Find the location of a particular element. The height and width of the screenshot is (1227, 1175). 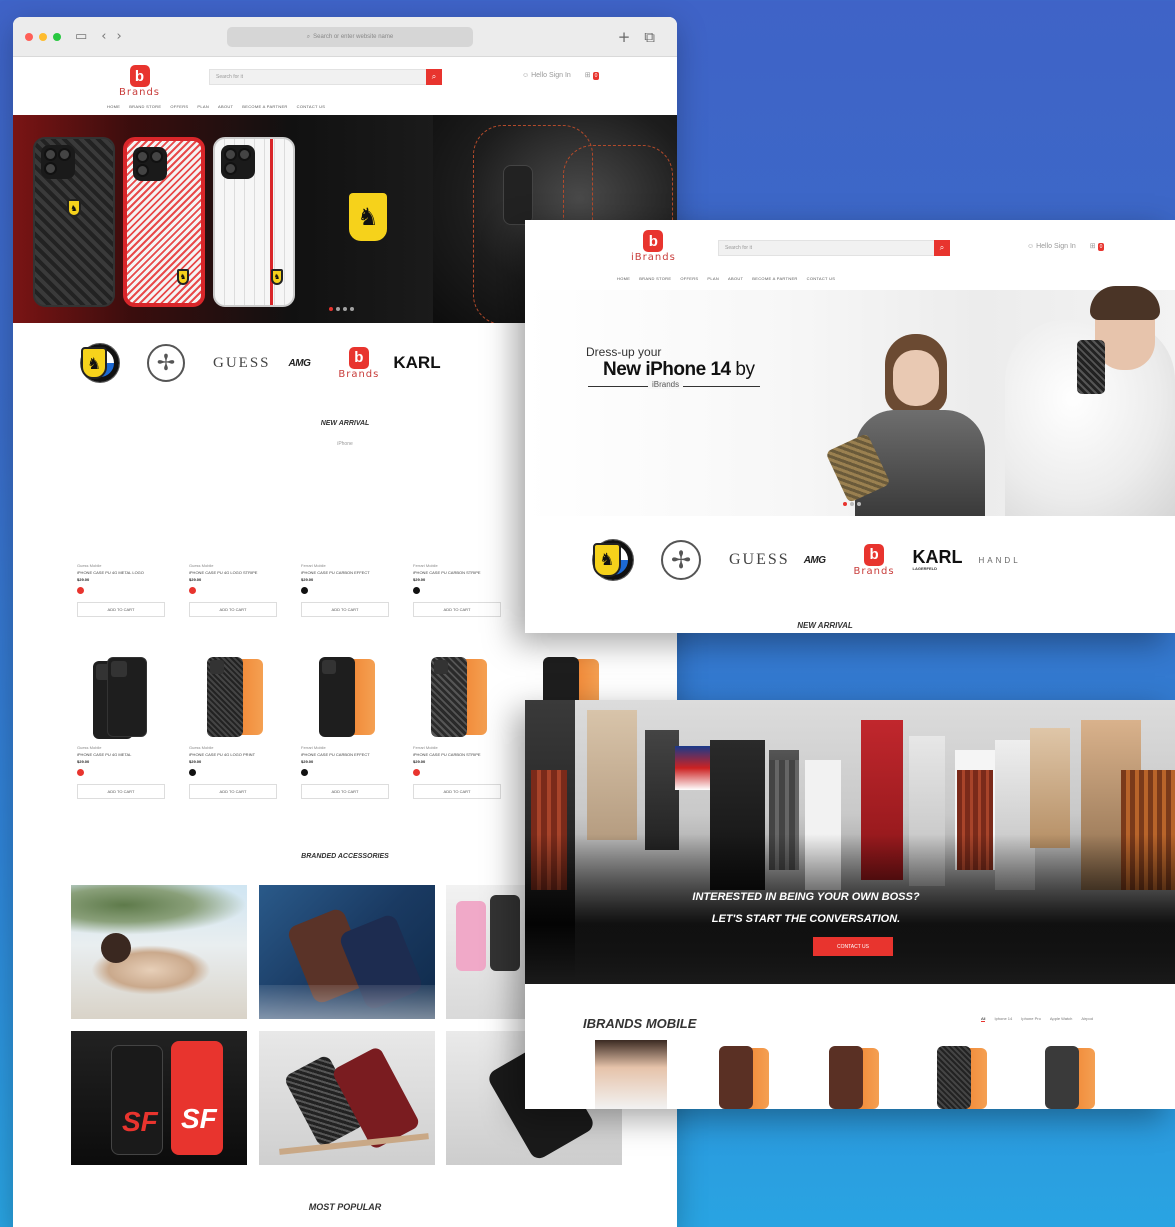

url-bar: ⌕ Search or enter website name is located at coordinates (350, 37).